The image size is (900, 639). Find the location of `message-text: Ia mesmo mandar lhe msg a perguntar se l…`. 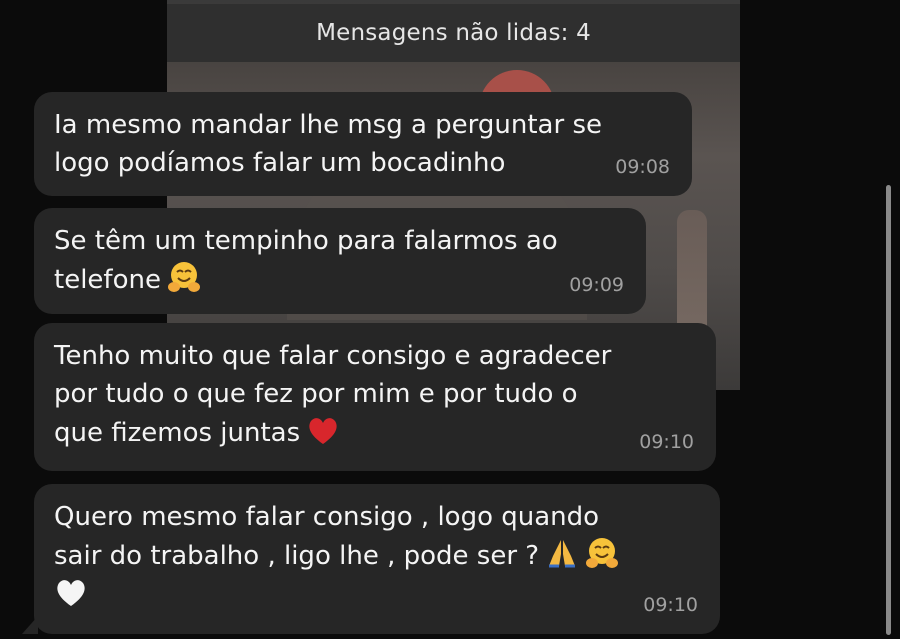

message-text: Ia mesmo mandar lhe msg a perguntar se l… is located at coordinates (328, 144).